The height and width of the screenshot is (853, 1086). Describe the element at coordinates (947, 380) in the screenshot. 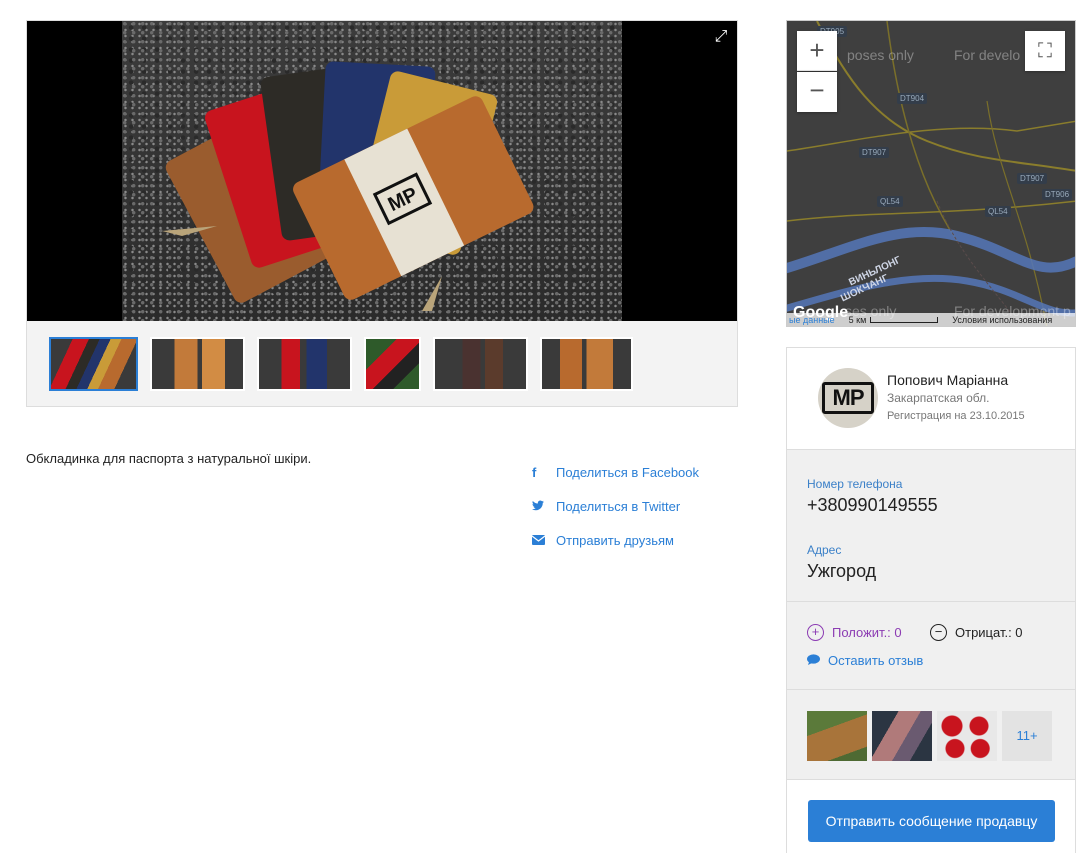

I see `seller-name: Попович Маріанна` at that location.